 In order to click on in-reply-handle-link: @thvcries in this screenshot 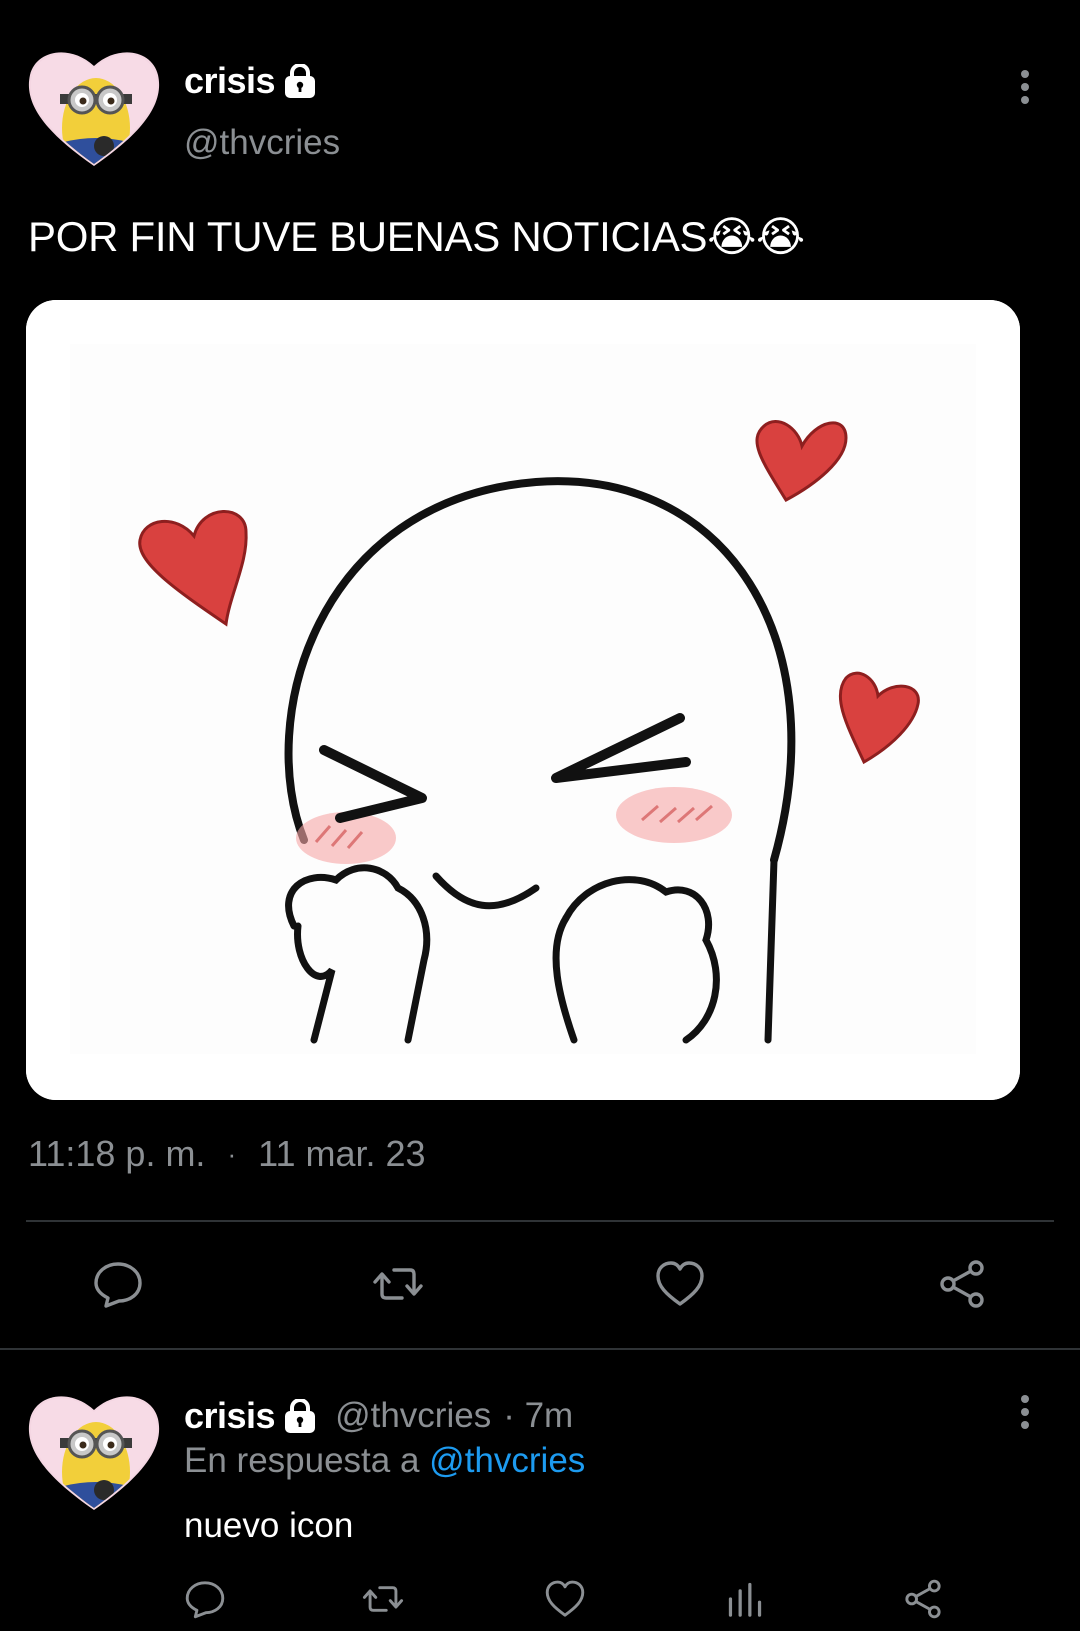, I will do `click(507, 1460)`.